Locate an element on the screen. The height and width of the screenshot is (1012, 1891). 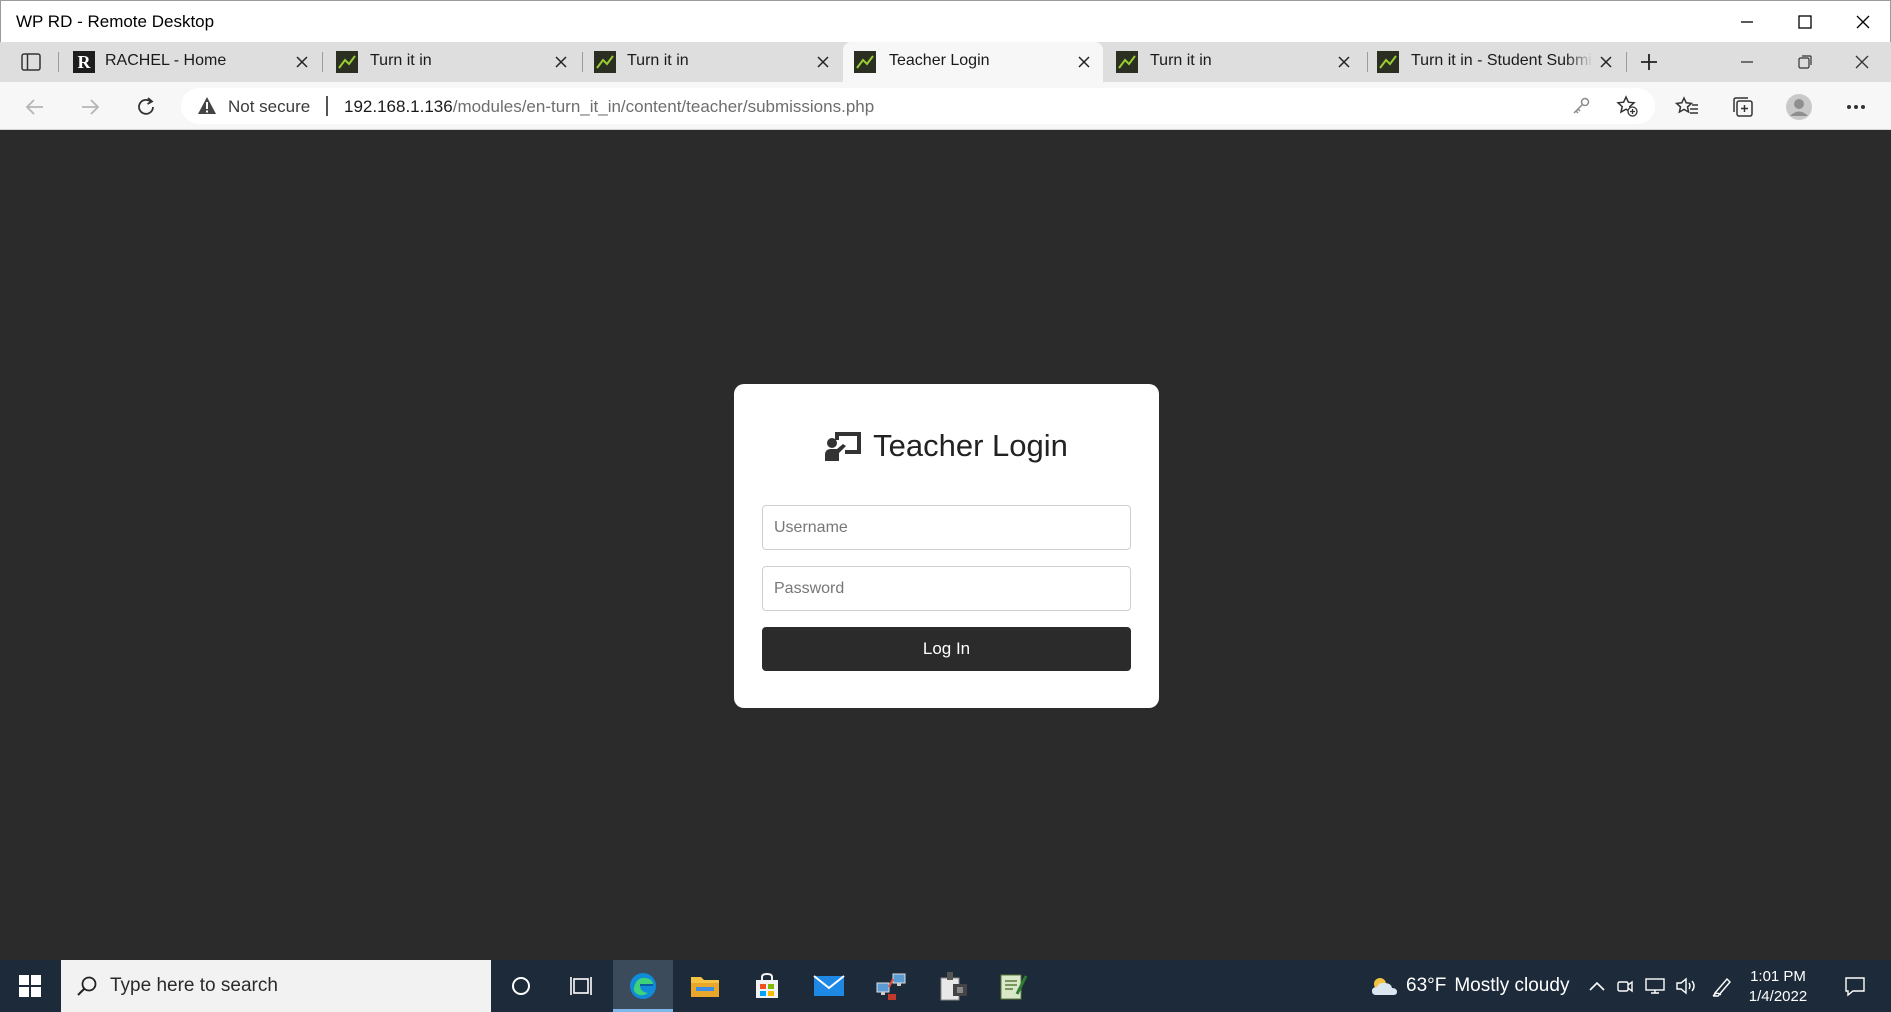
refresh-icon is located at coordinates (146, 106).